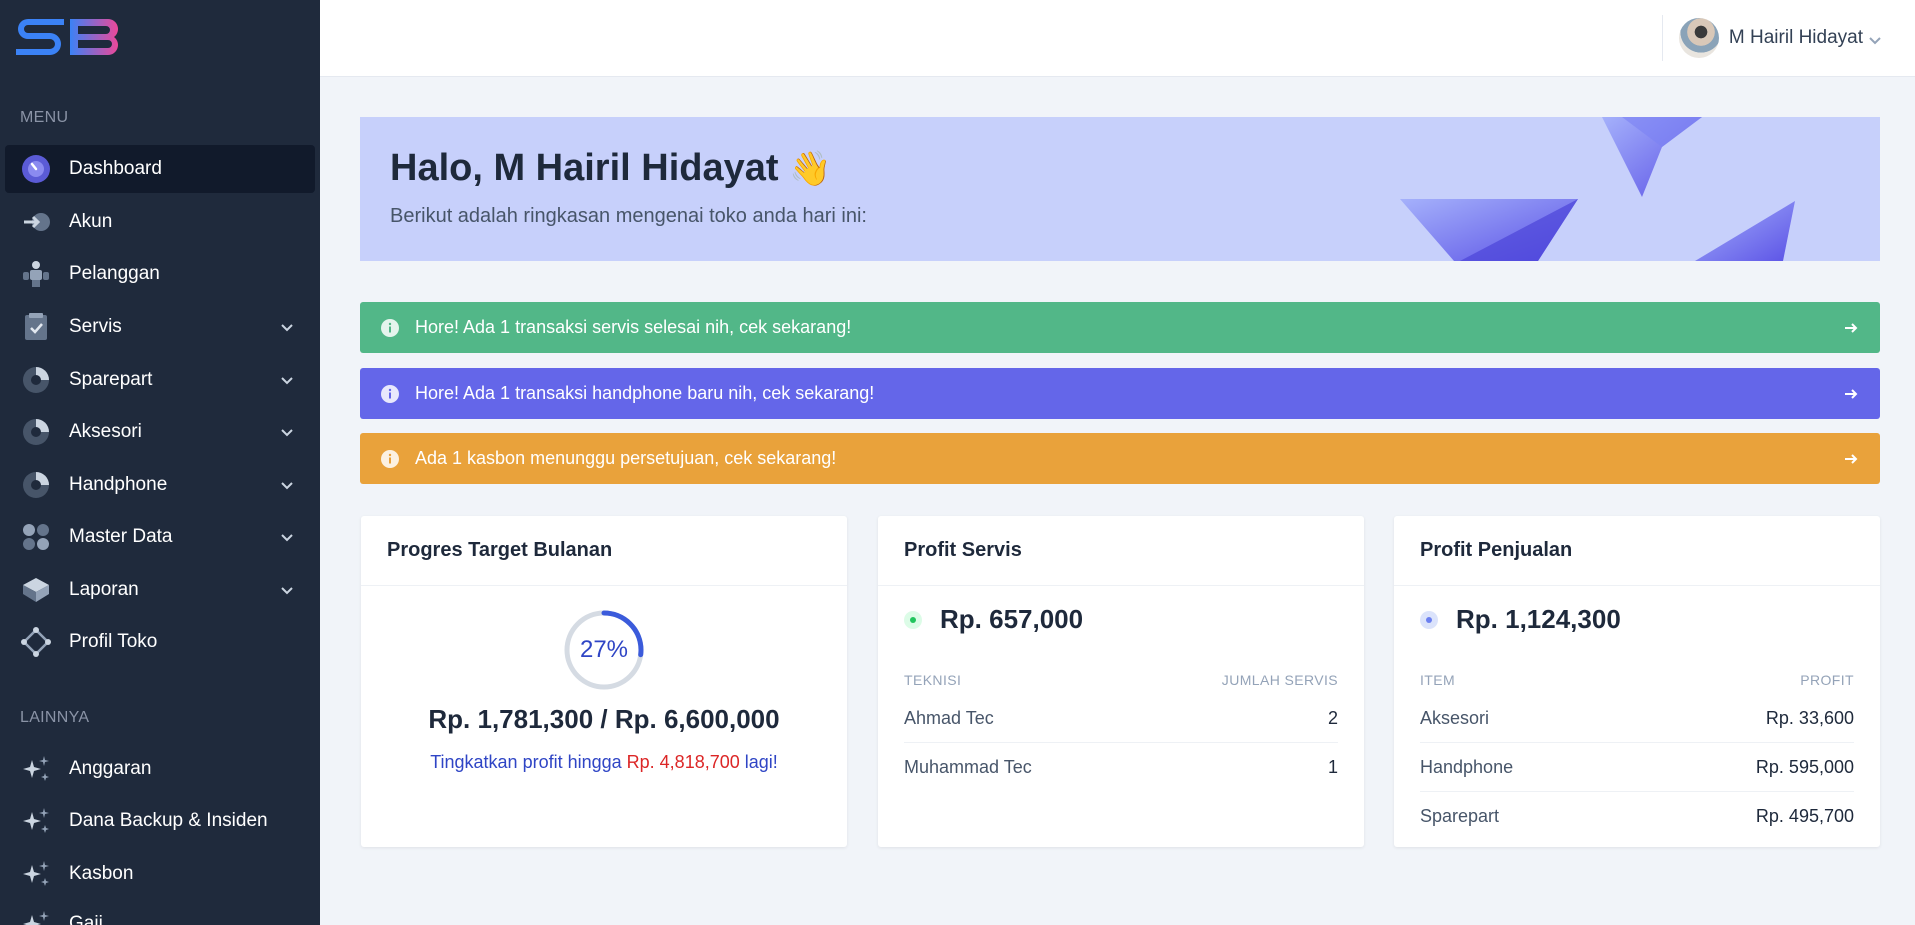 This screenshot has height=925, width=1915. What do you see at coordinates (160, 327) in the screenshot?
I see `sidebar-item-servis: Servis` at bounding box center [160, 327].